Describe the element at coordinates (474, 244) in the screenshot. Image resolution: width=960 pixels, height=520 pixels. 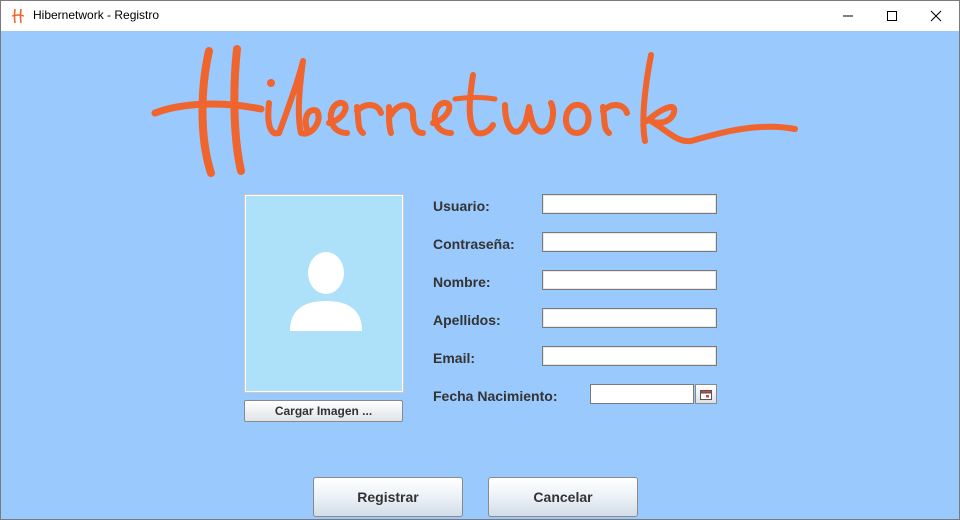
I see `password-label: Contraseña:` at that location.